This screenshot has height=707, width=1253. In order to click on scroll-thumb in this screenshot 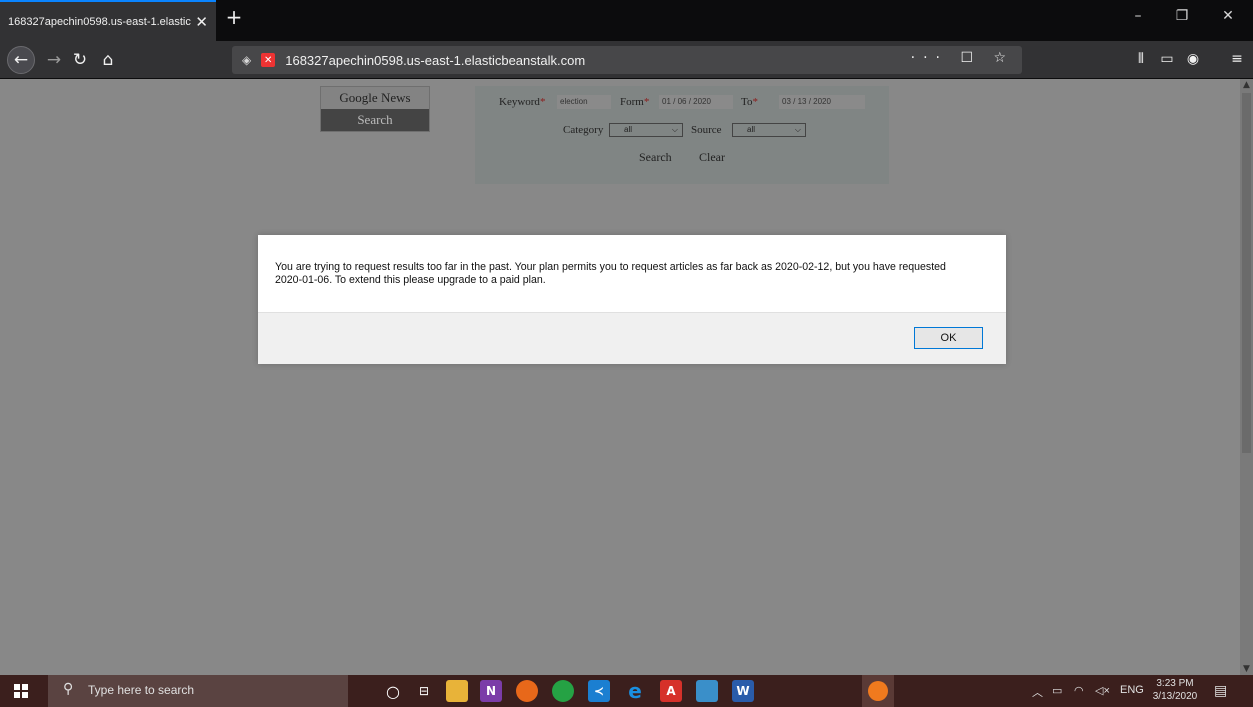, I will do `click(1246, 273)`.